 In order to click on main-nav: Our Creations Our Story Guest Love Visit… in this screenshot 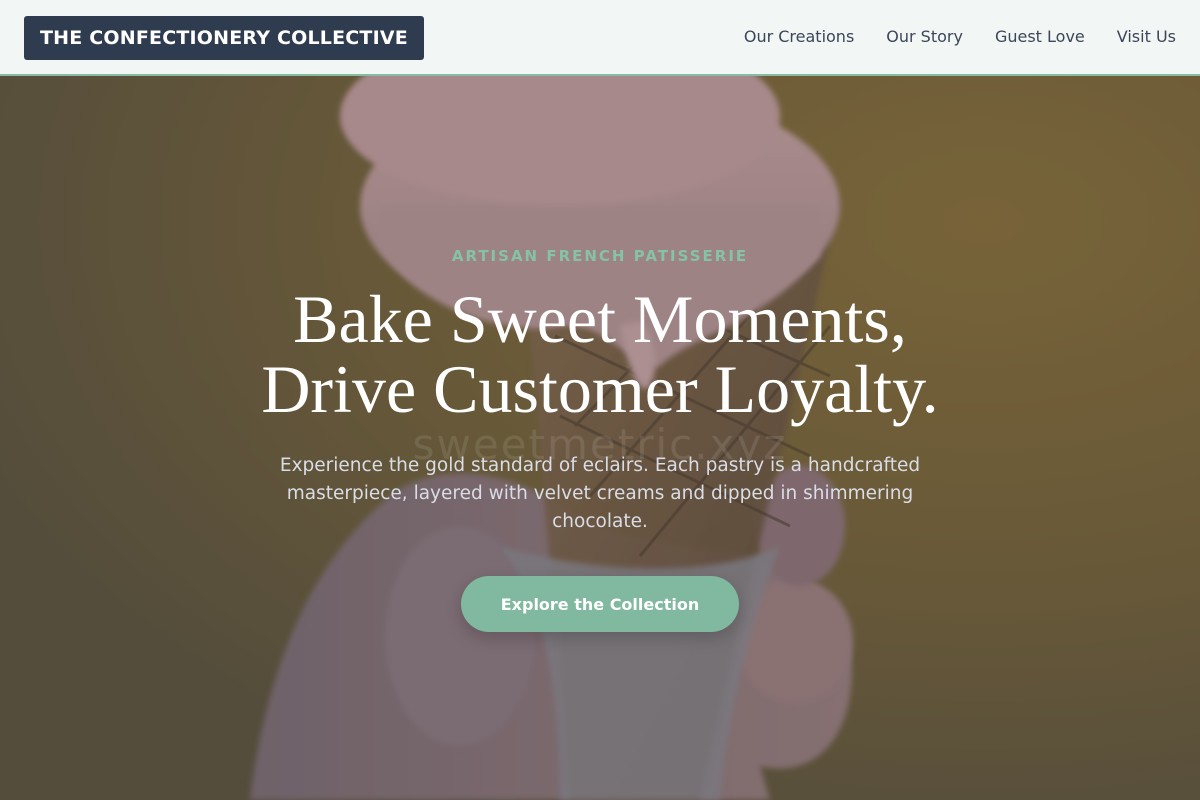, I will do `click(960, 37)`.